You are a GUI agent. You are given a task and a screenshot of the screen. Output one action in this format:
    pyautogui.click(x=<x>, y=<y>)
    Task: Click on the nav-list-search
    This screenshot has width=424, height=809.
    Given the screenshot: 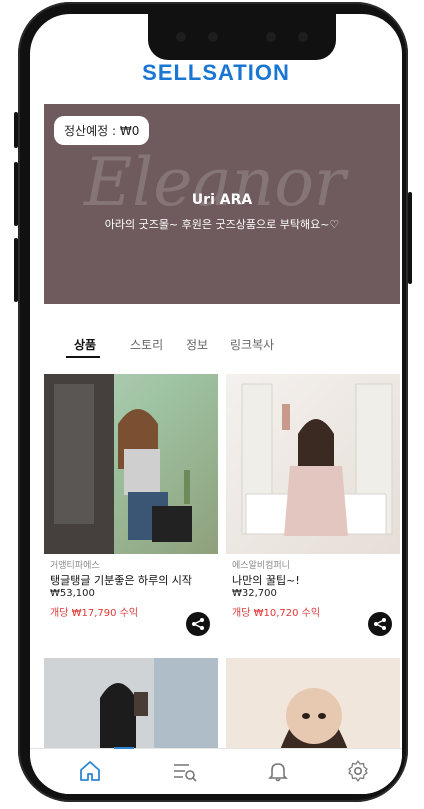 What is the action you would take?
    pyautogui.click(x=184, y=771)
    